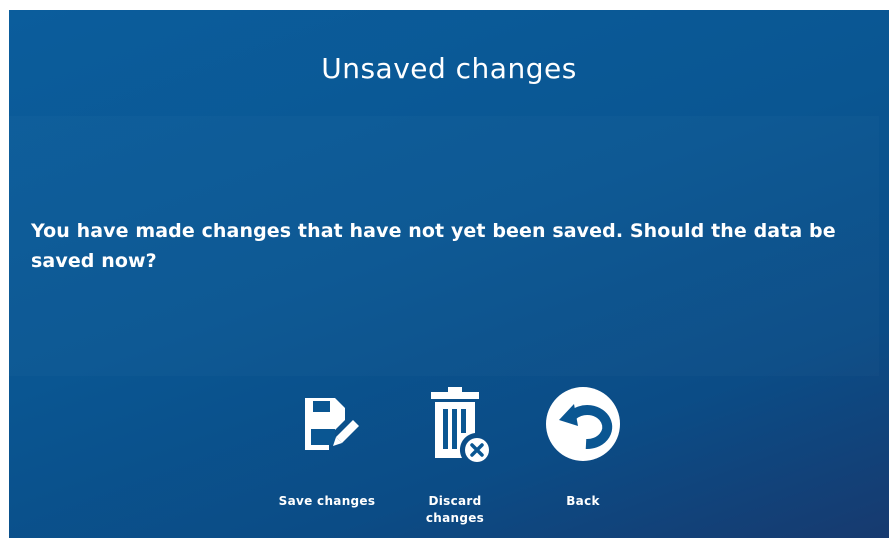 This screenshot has height=538, width=889. What do you see at coordinates (449, 68) in the screenshot?
I see `dialog-title: Unsaved changes` at bounding box center [449, 68].